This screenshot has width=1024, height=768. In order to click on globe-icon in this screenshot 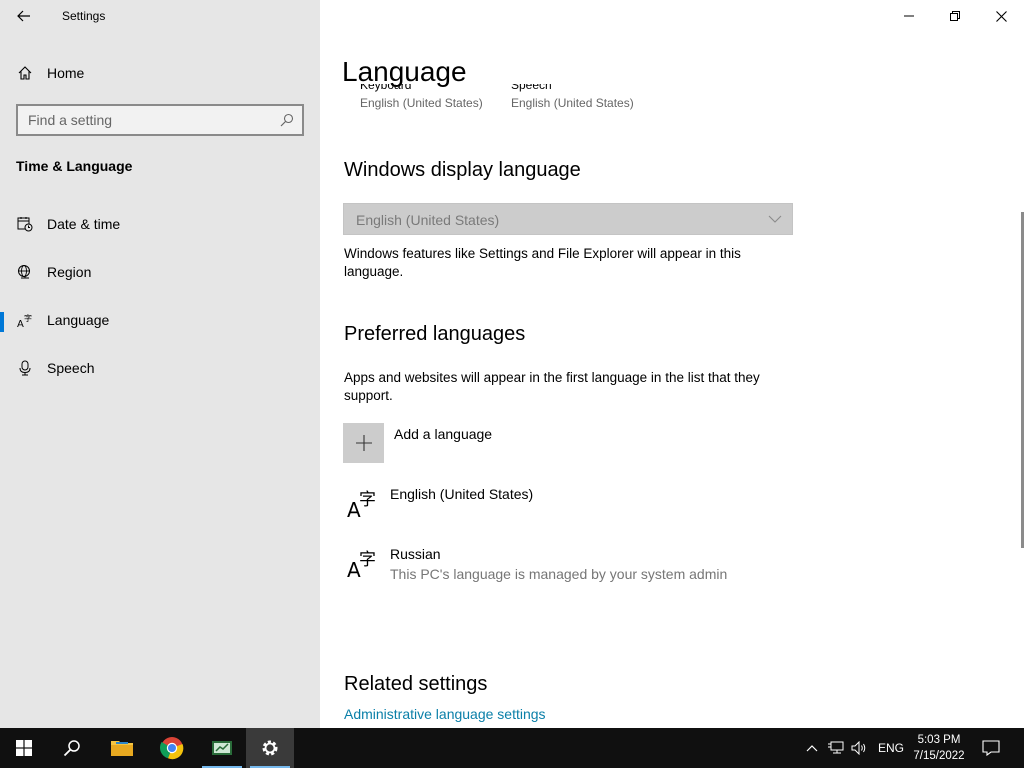, I will do `click(24, 272)`.